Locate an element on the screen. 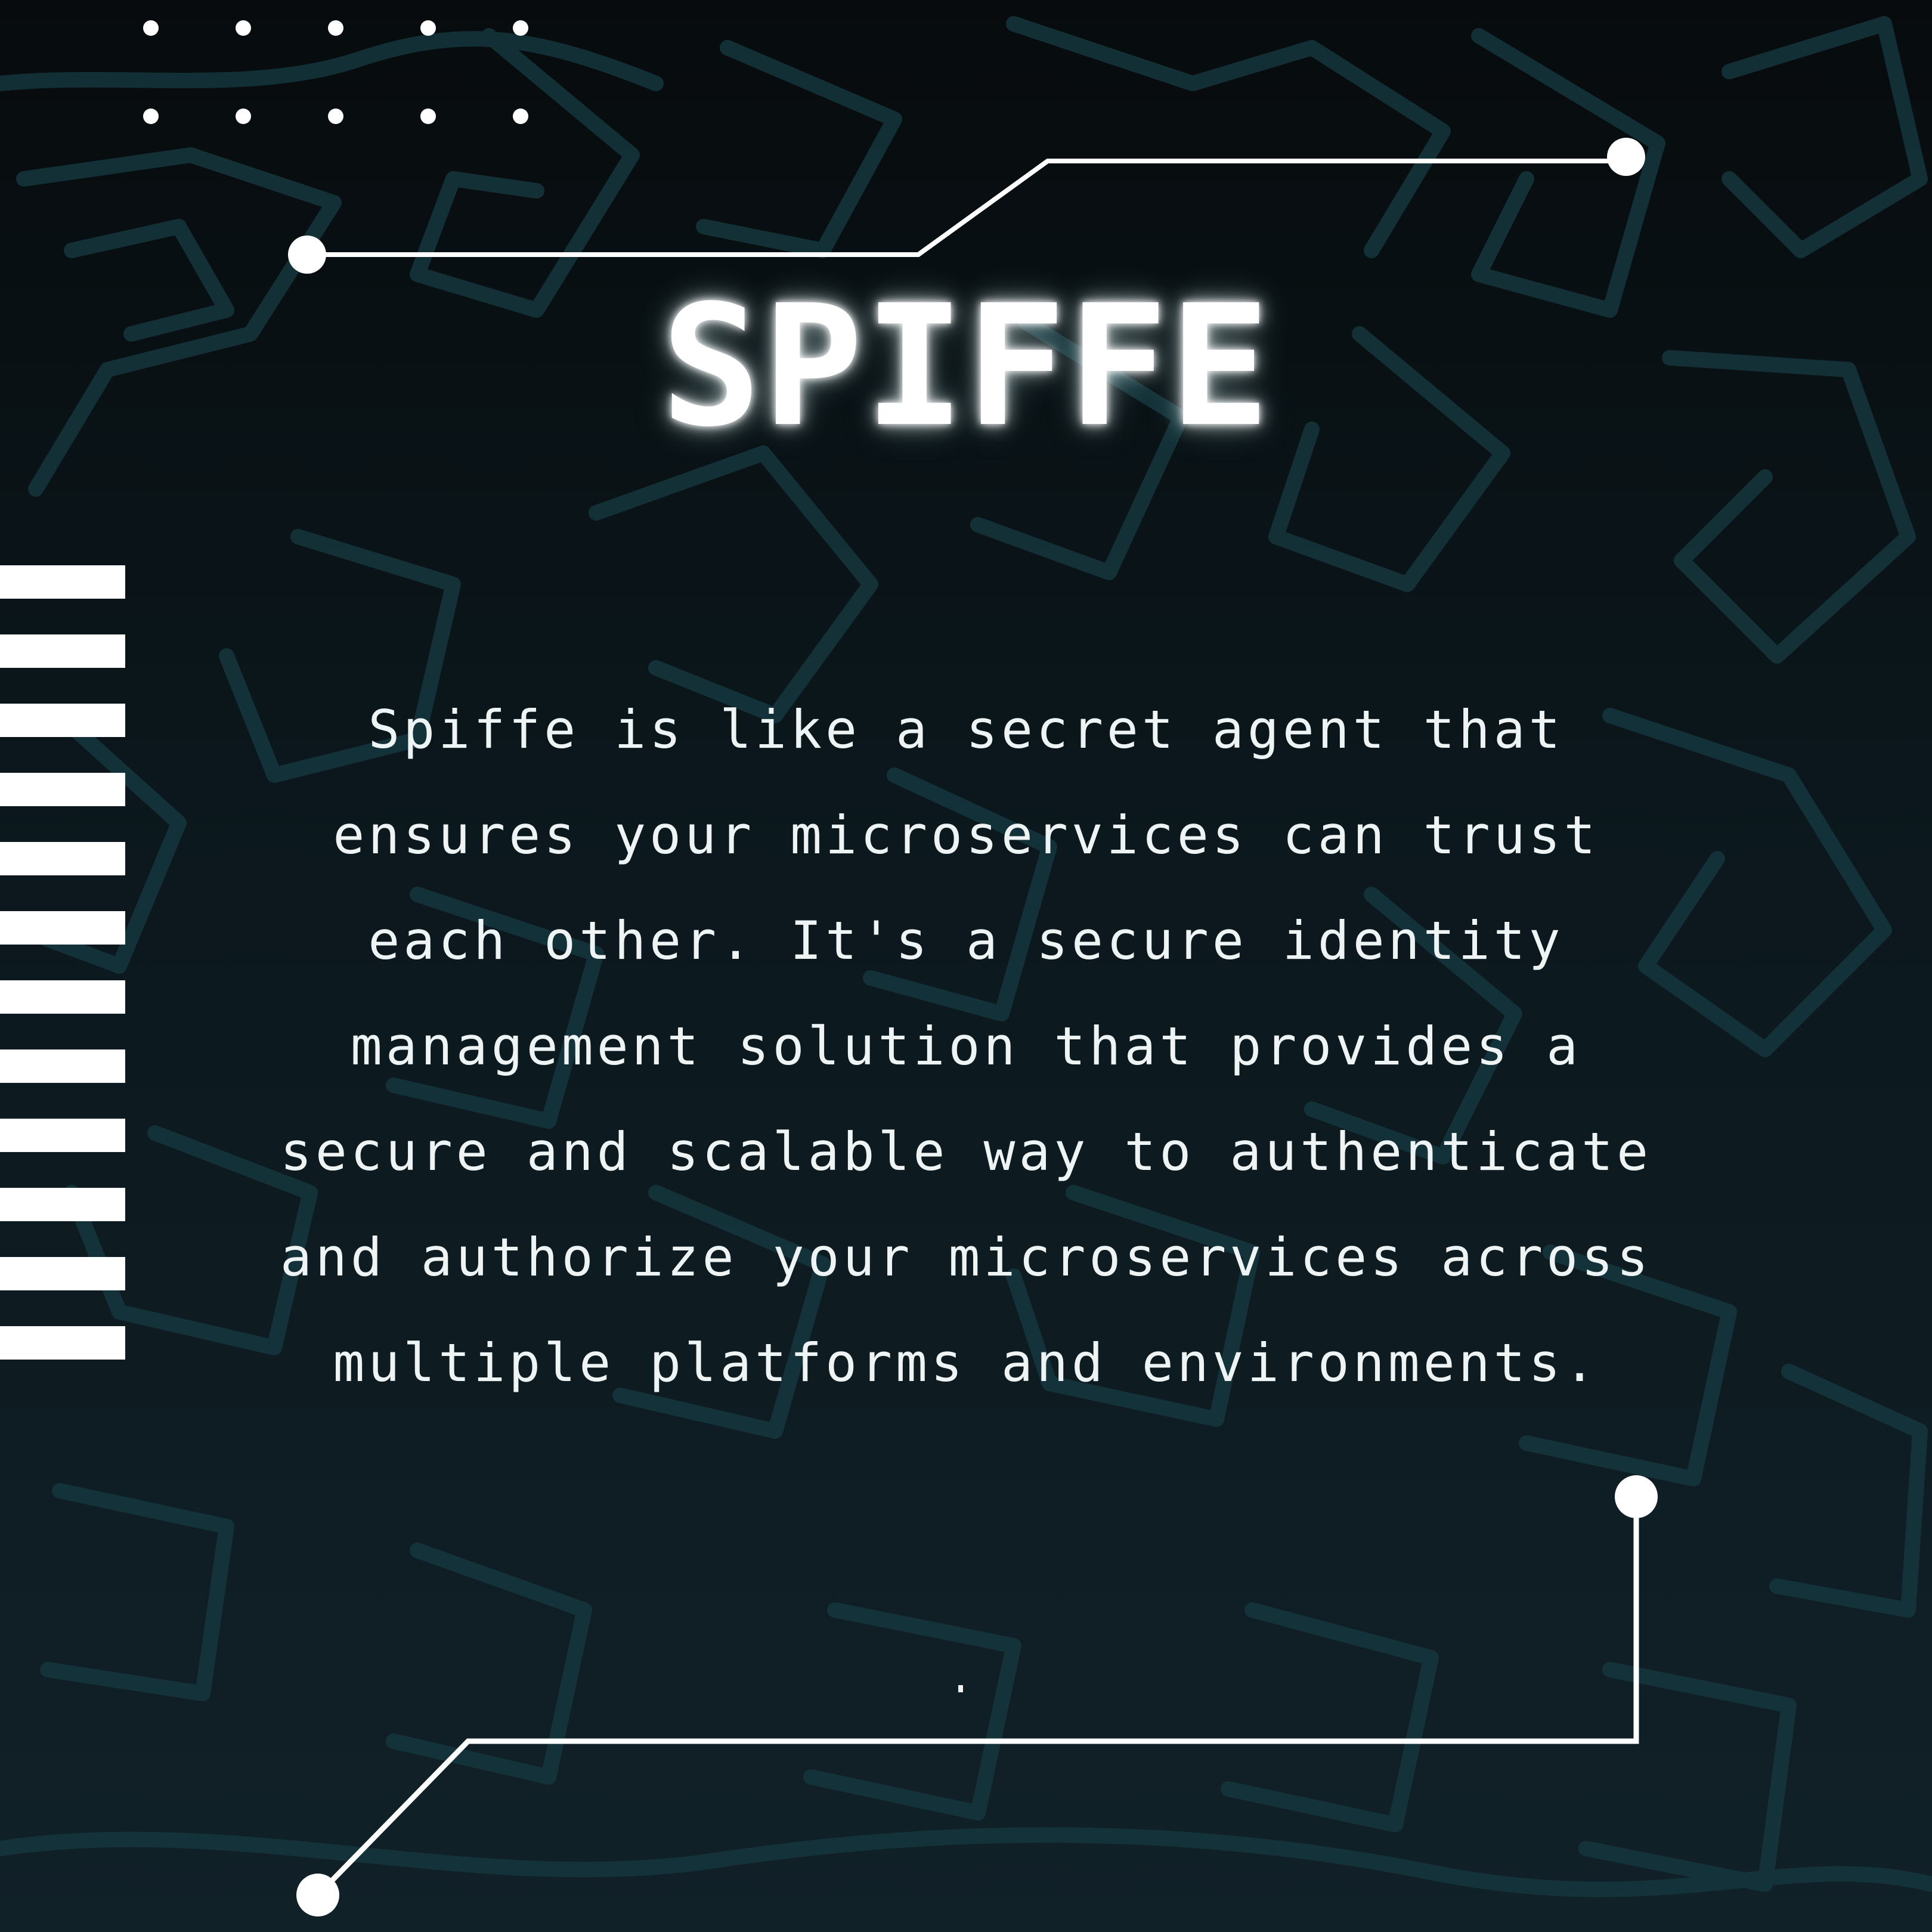 This screenshot has width=1932, height=1932. description-line: Spiffe is like a secret agent that is located at coordinates (966, 729).